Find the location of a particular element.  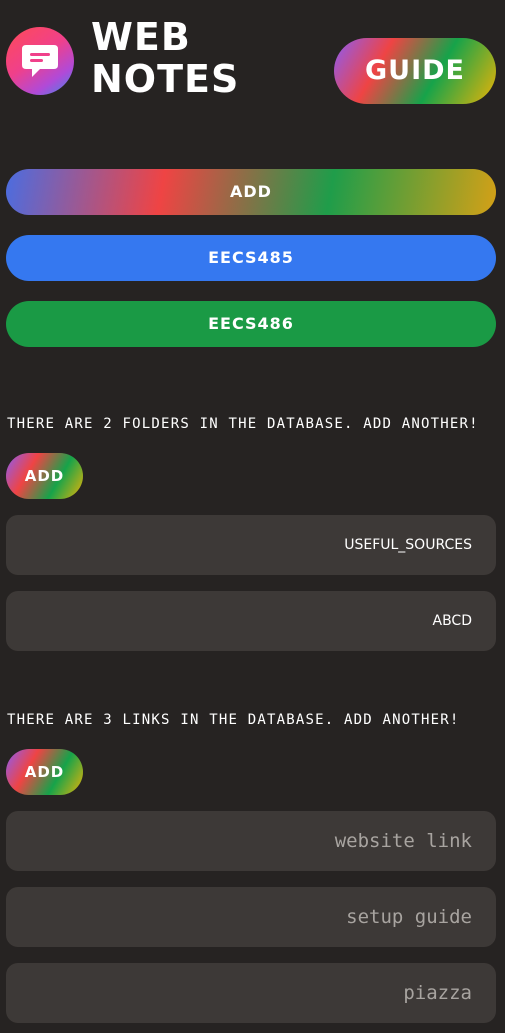

folder-item: ABCD is located at coordinates (251, 621).